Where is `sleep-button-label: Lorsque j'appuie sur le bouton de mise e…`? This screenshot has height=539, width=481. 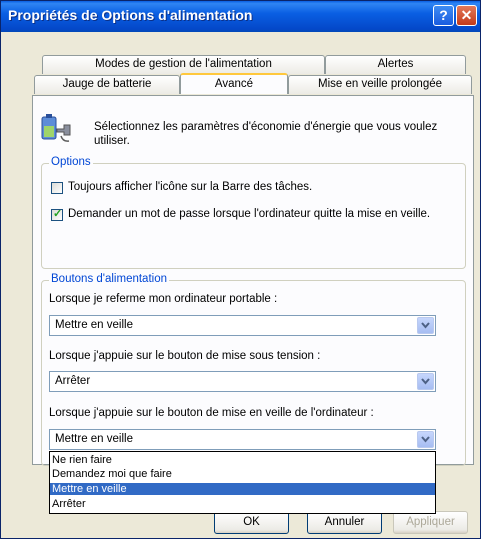 sleep-button-label: Lorsque j'appuie sur le bouton de mise e… is located at coordinates (211, 413).